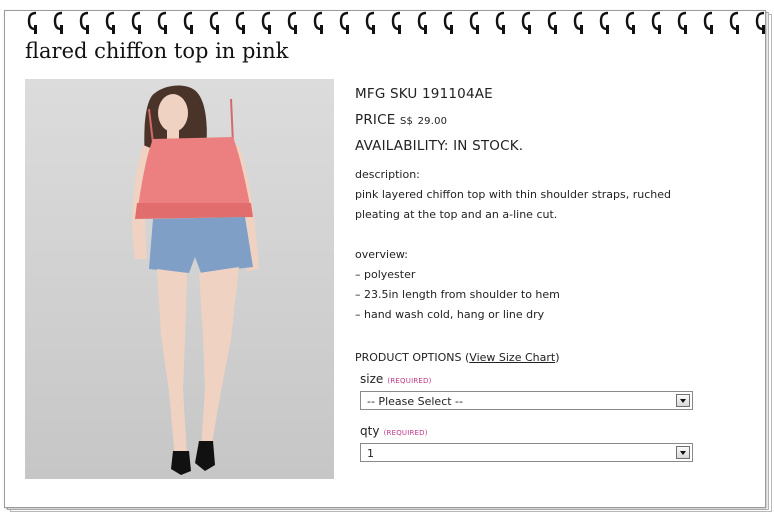 This screenshot has width=774, height=514. What do you see at coordinates (406, 121) in the screenshot?
I see `price-currency: S$` at bounding box center [406, 121].